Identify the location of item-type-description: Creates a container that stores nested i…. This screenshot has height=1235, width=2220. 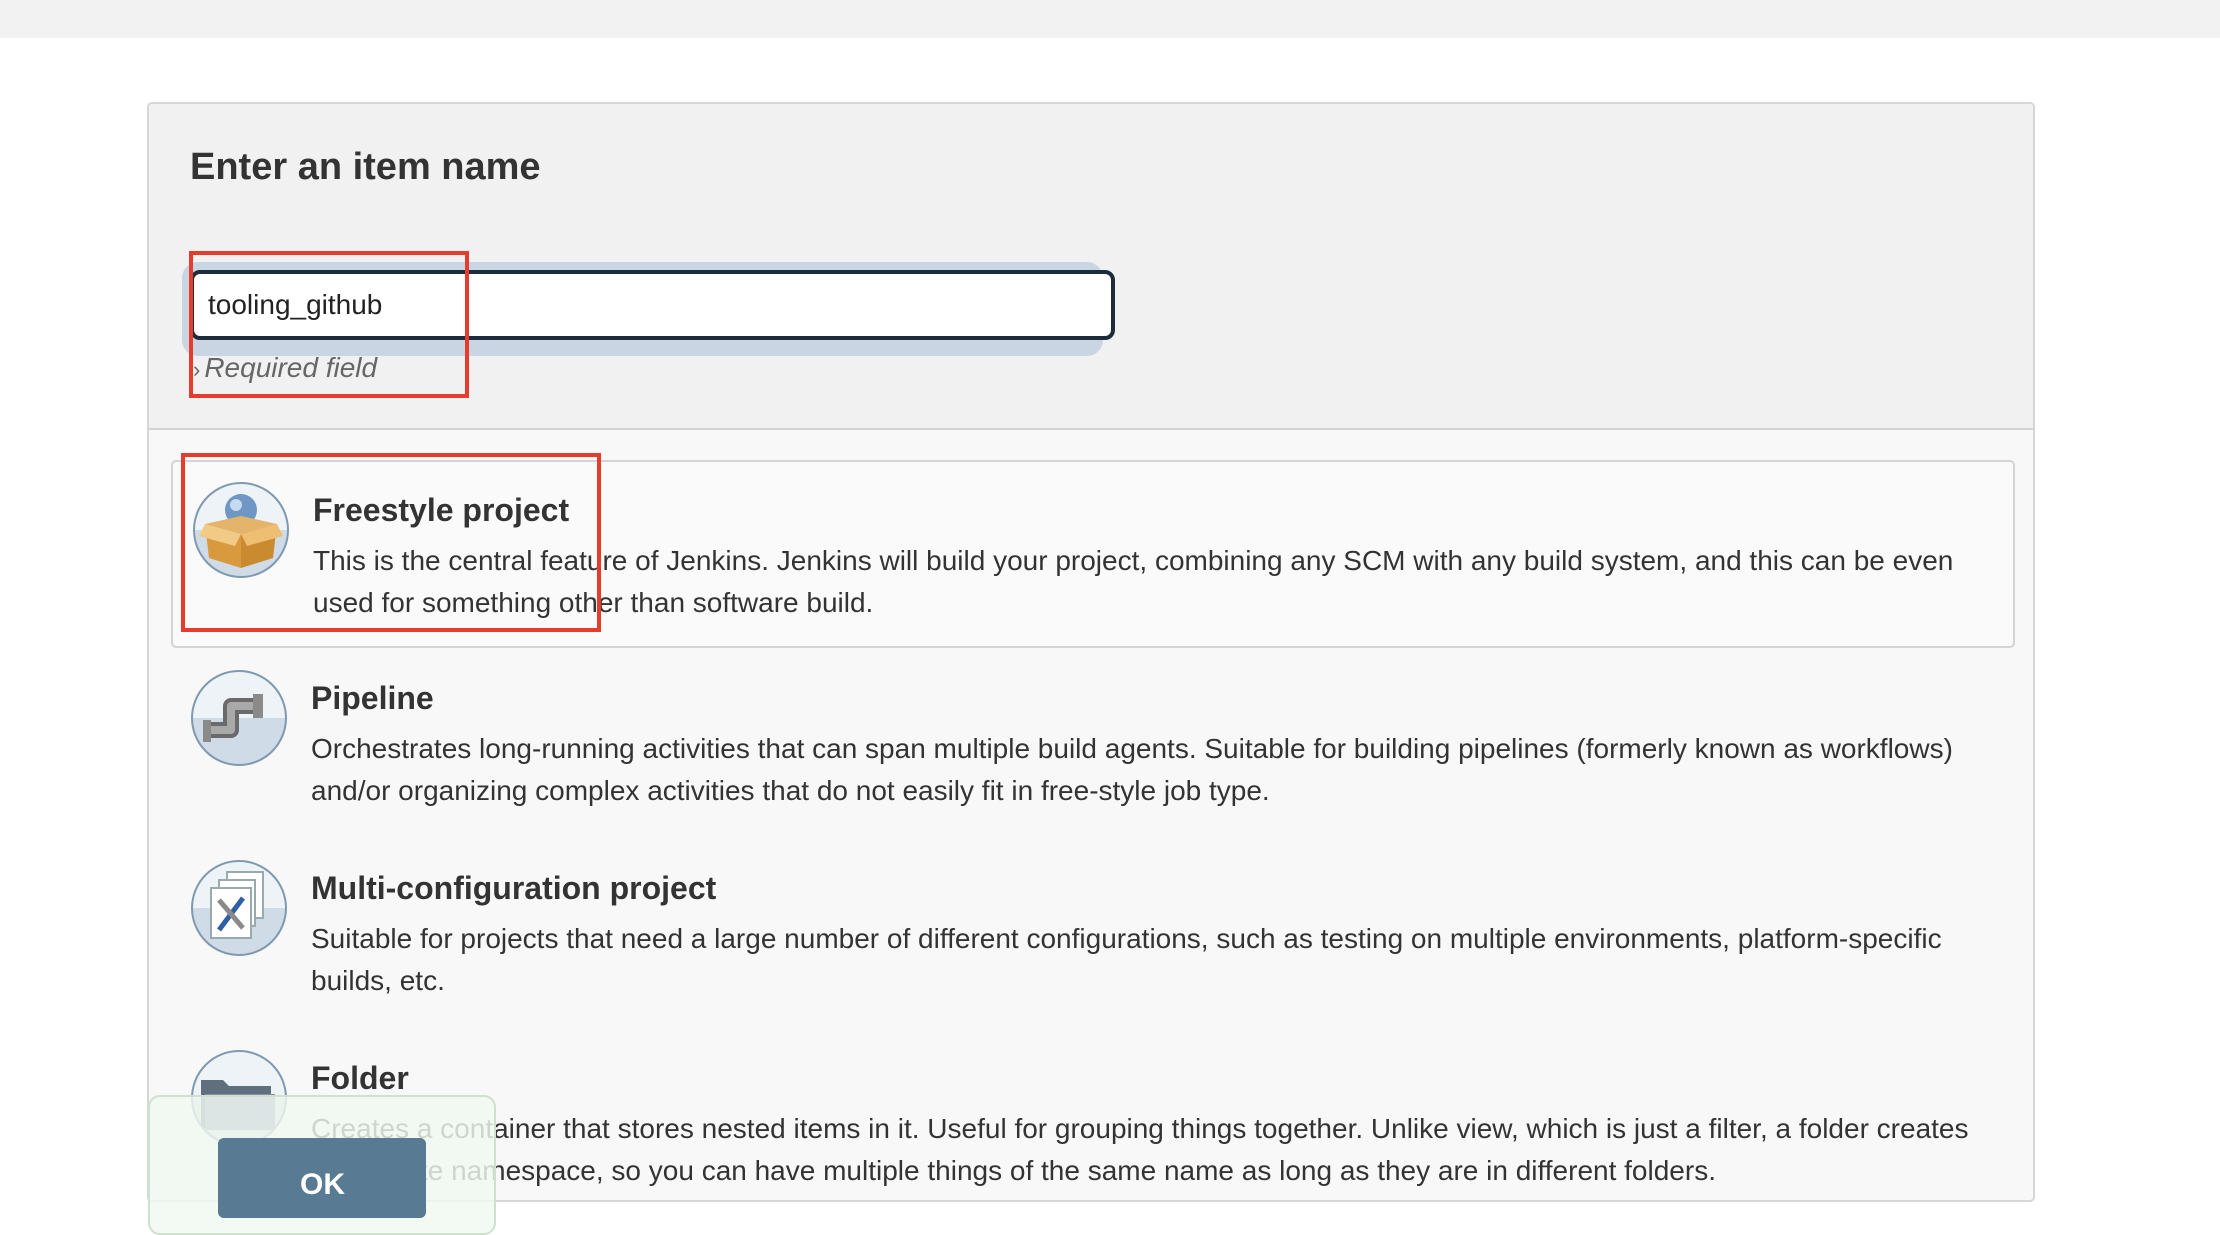
(1140, 1149).